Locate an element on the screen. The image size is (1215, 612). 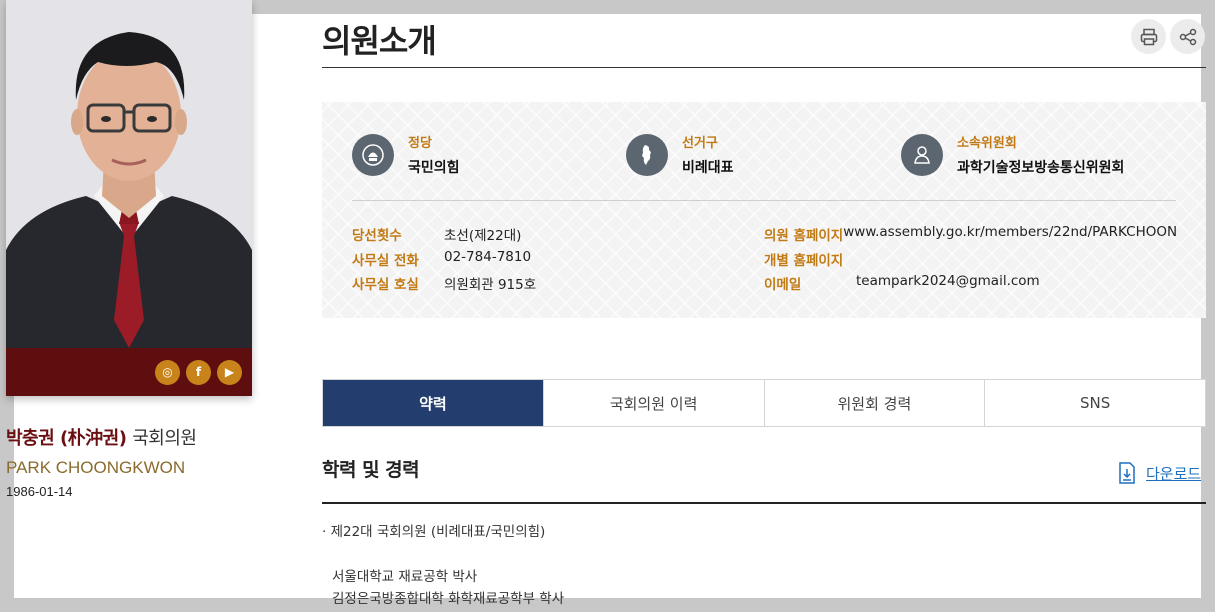
print-icon is located at coordinates (1148, 36).